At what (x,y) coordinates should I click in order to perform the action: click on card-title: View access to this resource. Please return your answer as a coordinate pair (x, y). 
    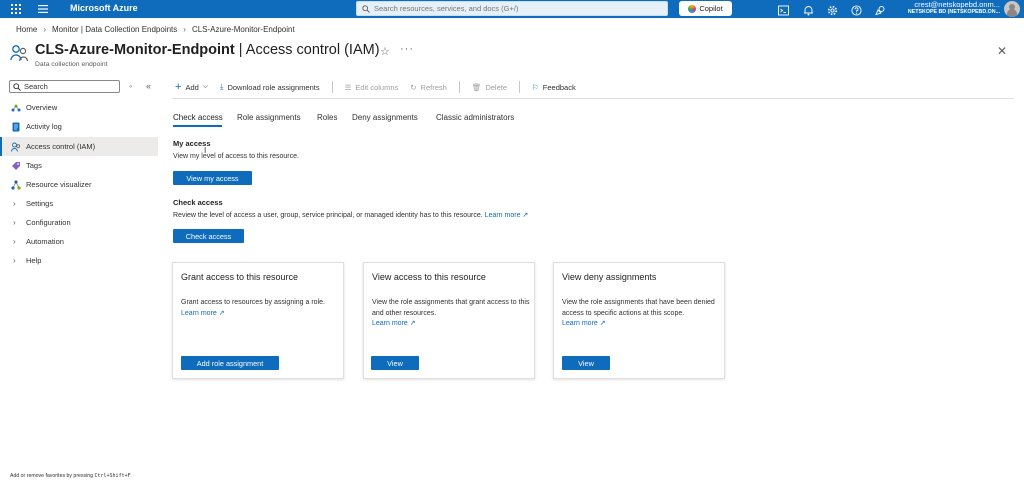
    Looking at the image, I should click on (429, 277).